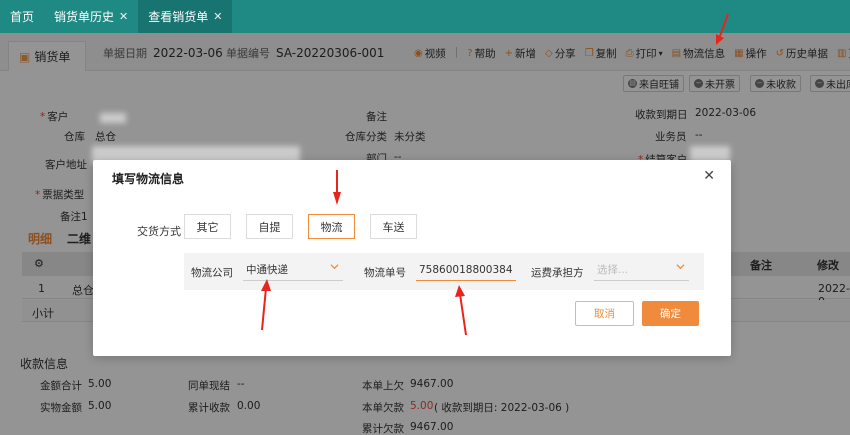 The height and width of the screenshot is (435, 850). Describe the element at coordinates (425, 16) in the screenshot. I see `top-tab-bar: 首页 销货单历史 ✕ 查看销货单 ✕` at that location.